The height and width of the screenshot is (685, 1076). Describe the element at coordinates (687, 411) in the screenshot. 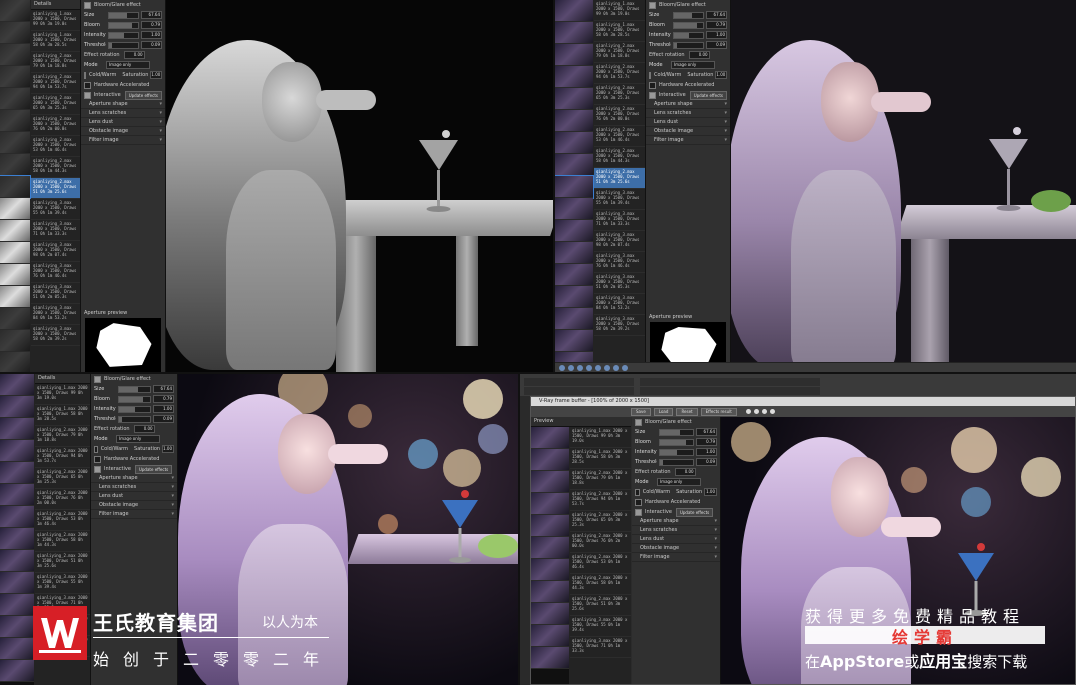

I see `reset-button: Reset` at that location.